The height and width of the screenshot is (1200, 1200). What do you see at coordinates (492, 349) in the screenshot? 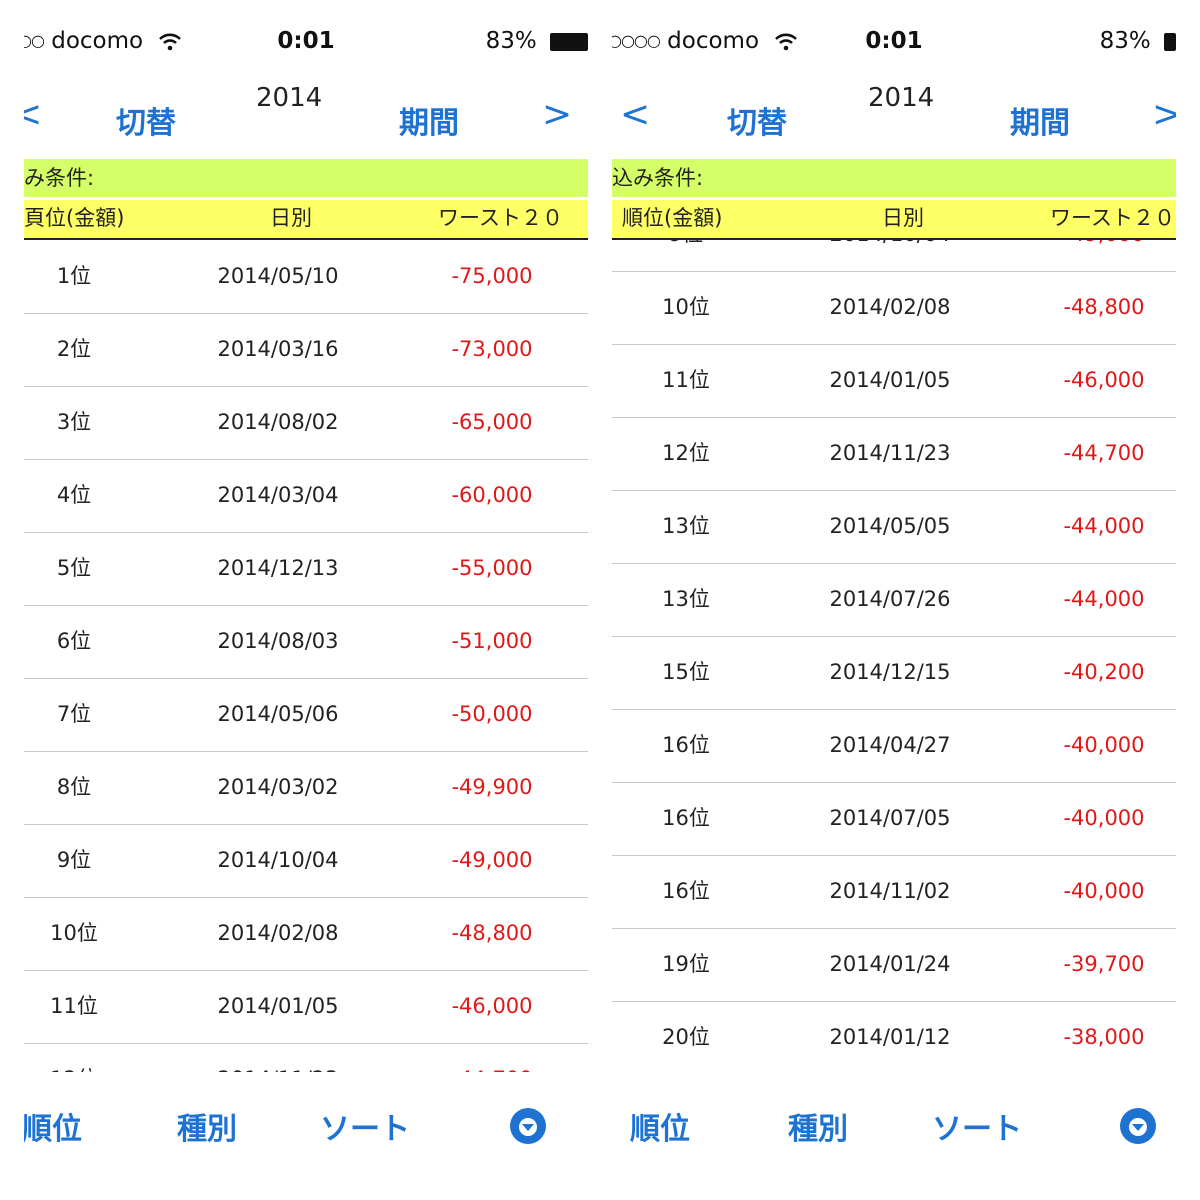
I see `amount-cell: -73,000` at bounding box center [492, 349].